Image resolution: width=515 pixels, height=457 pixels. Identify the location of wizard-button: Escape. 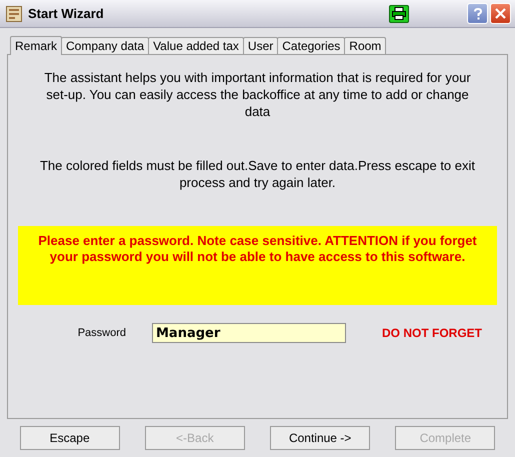
(70, 438).